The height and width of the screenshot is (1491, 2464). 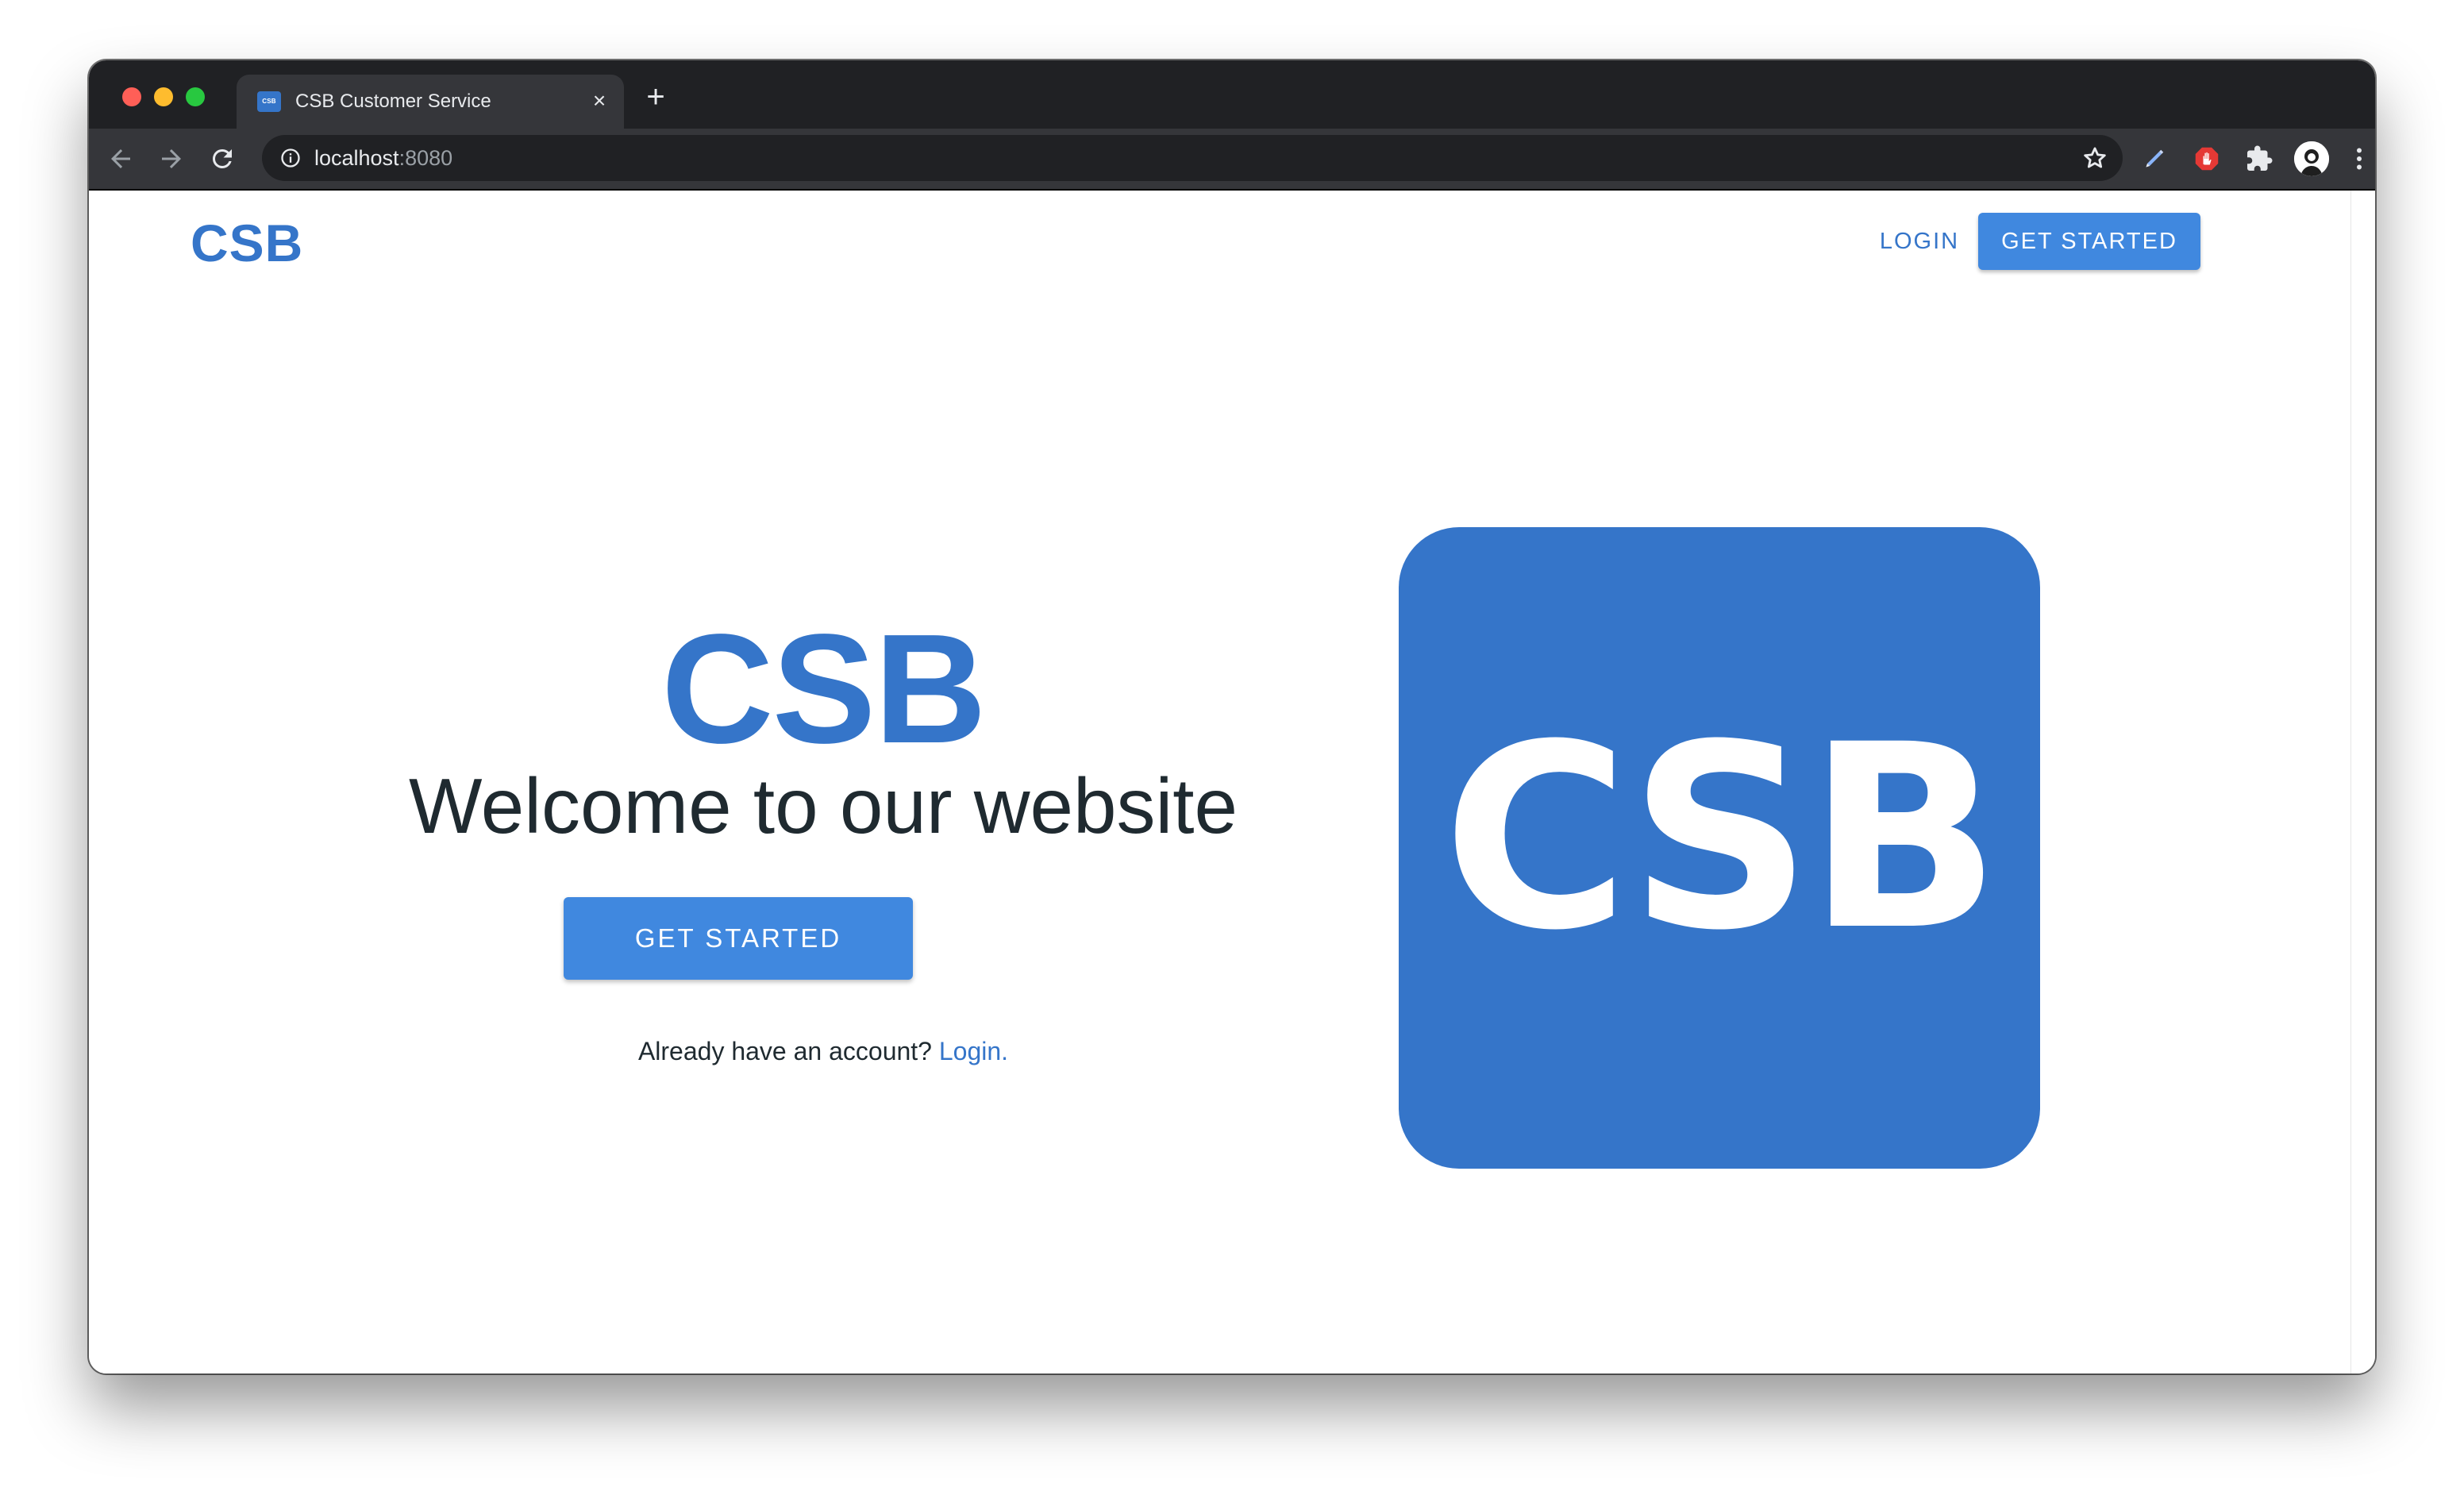 I want to click on hand-block-extension-icon, so click(x=2207, y=158).